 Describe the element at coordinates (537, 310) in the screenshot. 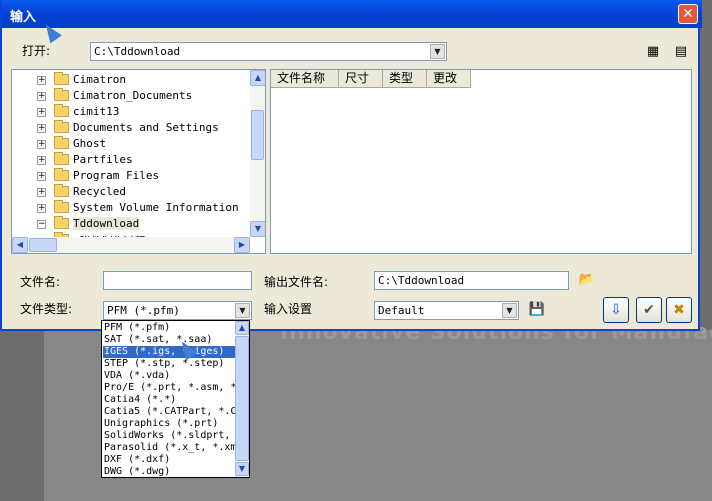

I see `save-icon: 💾` at that location.